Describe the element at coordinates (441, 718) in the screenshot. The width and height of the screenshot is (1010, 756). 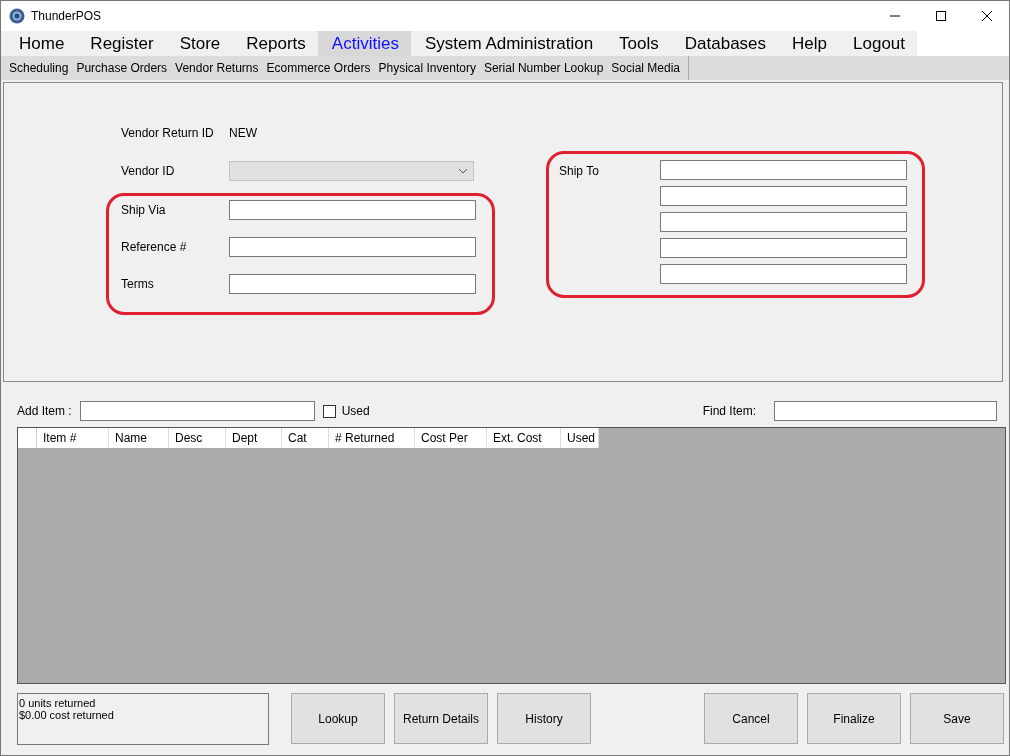
I see `action-button: Return Details` at that location.